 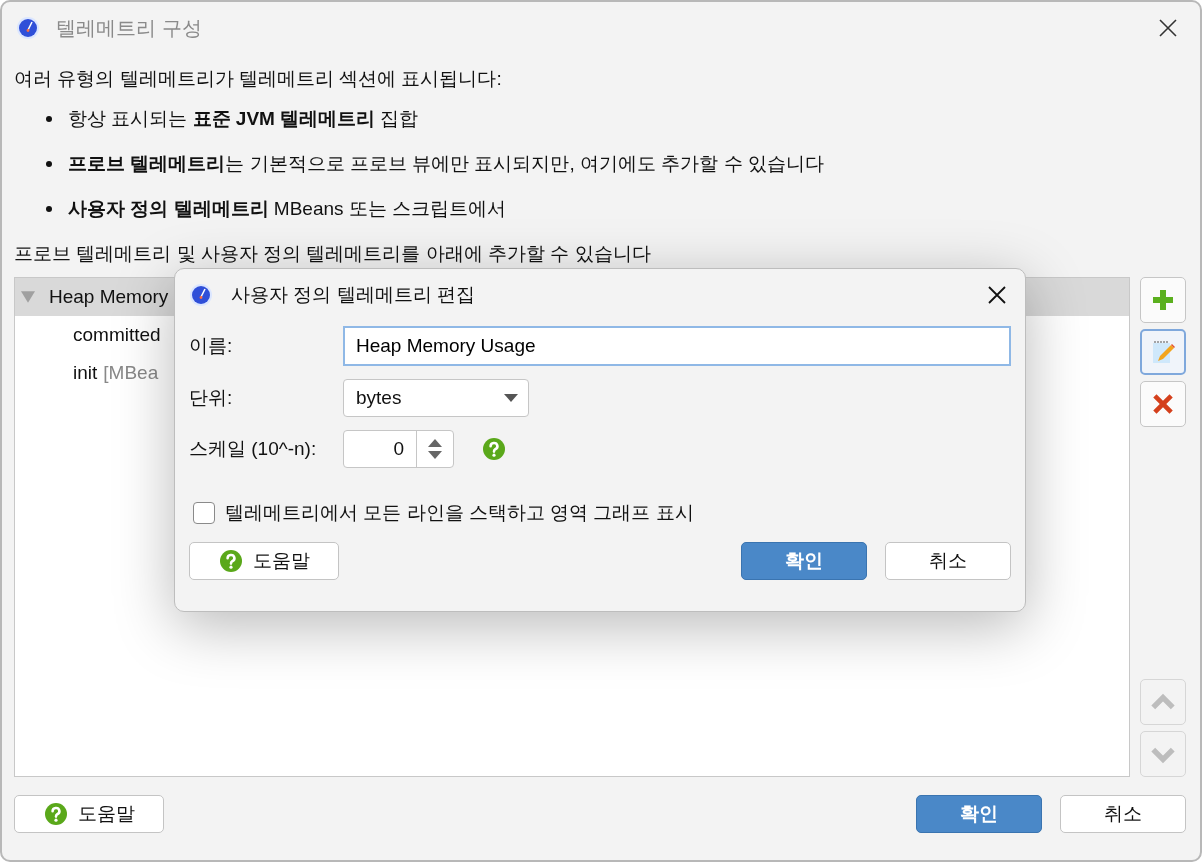 What do you see at coordinates (287, 209) in the screenshot?
I see `bullet-text: 사용자 정의 텔레메트리 MBeans 또는 스크립트에서` at bounding box center [287, 209].